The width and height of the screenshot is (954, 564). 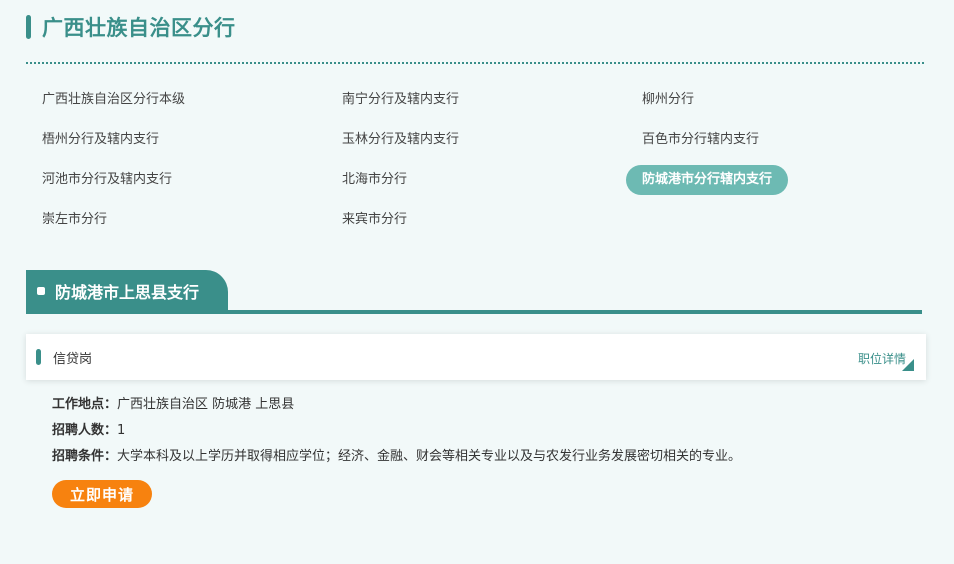 I want to click on job-accent-bar, so click(x=38, y=357).